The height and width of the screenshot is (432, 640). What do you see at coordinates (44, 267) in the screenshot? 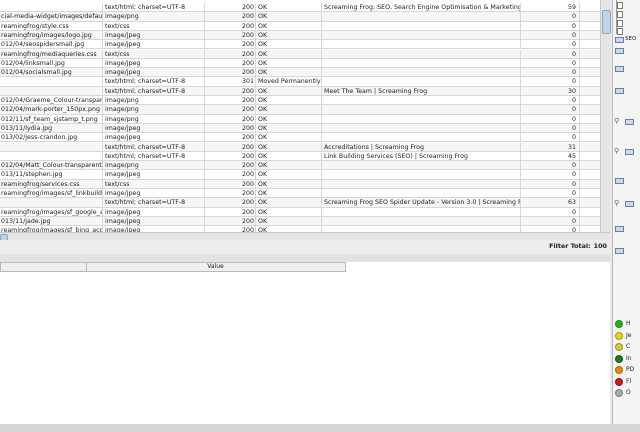
I see `name-column-header` at bounding box center [44, 267].